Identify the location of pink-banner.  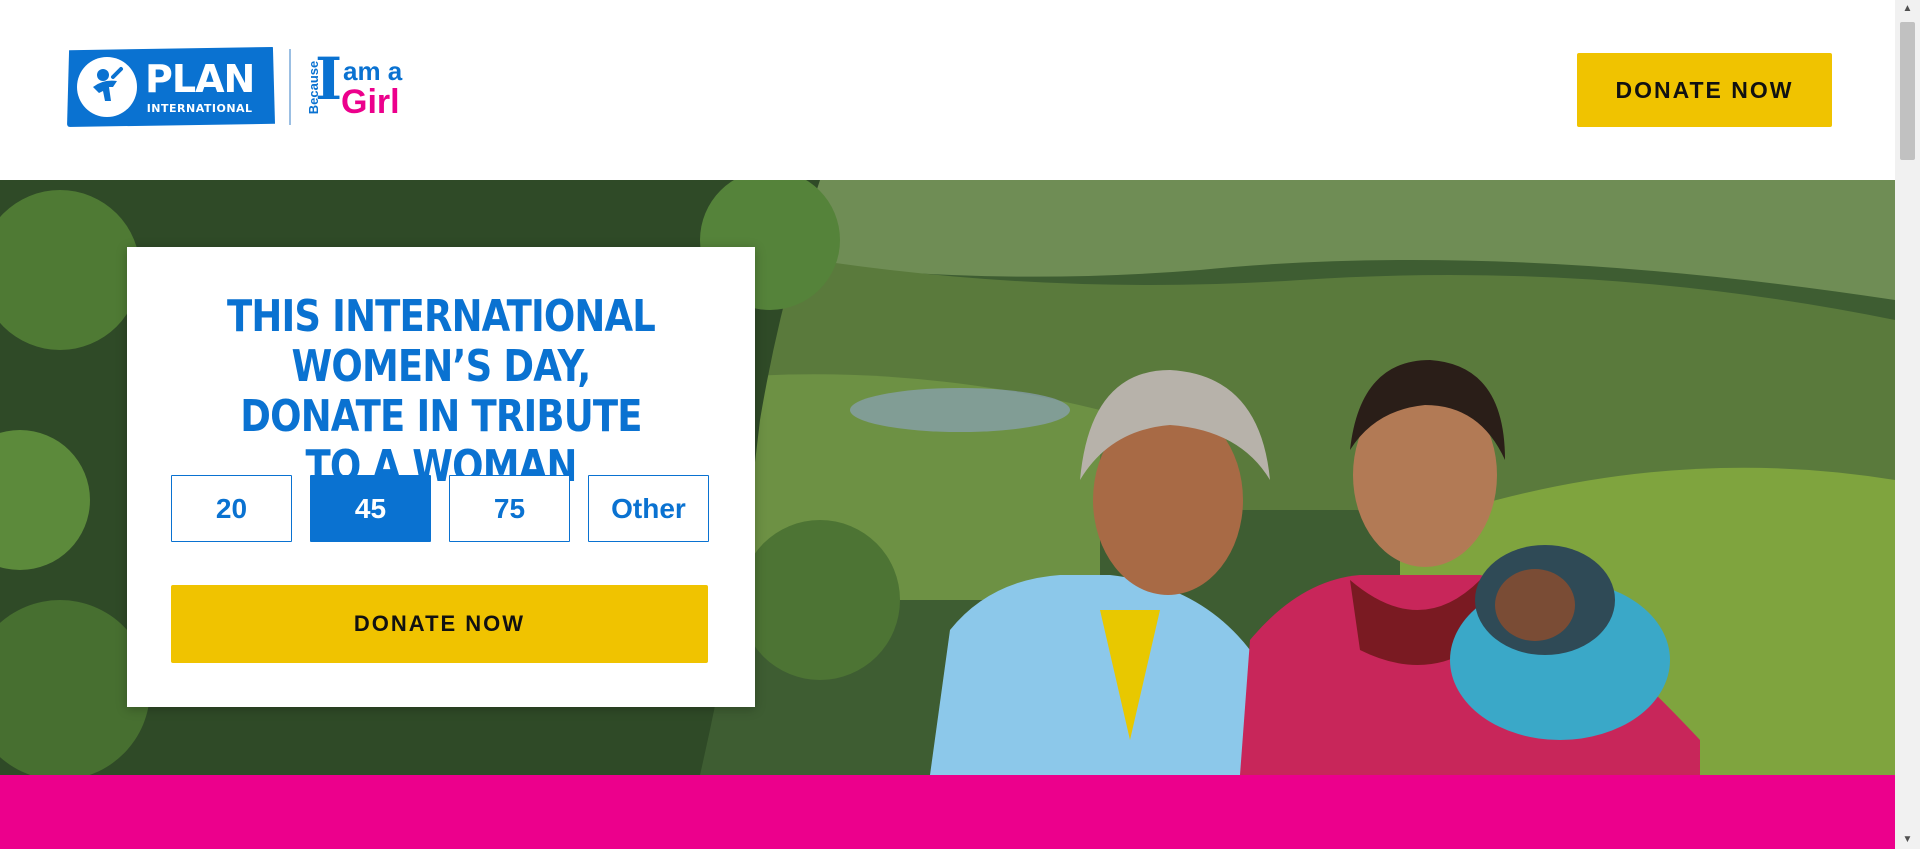
(947, 812).